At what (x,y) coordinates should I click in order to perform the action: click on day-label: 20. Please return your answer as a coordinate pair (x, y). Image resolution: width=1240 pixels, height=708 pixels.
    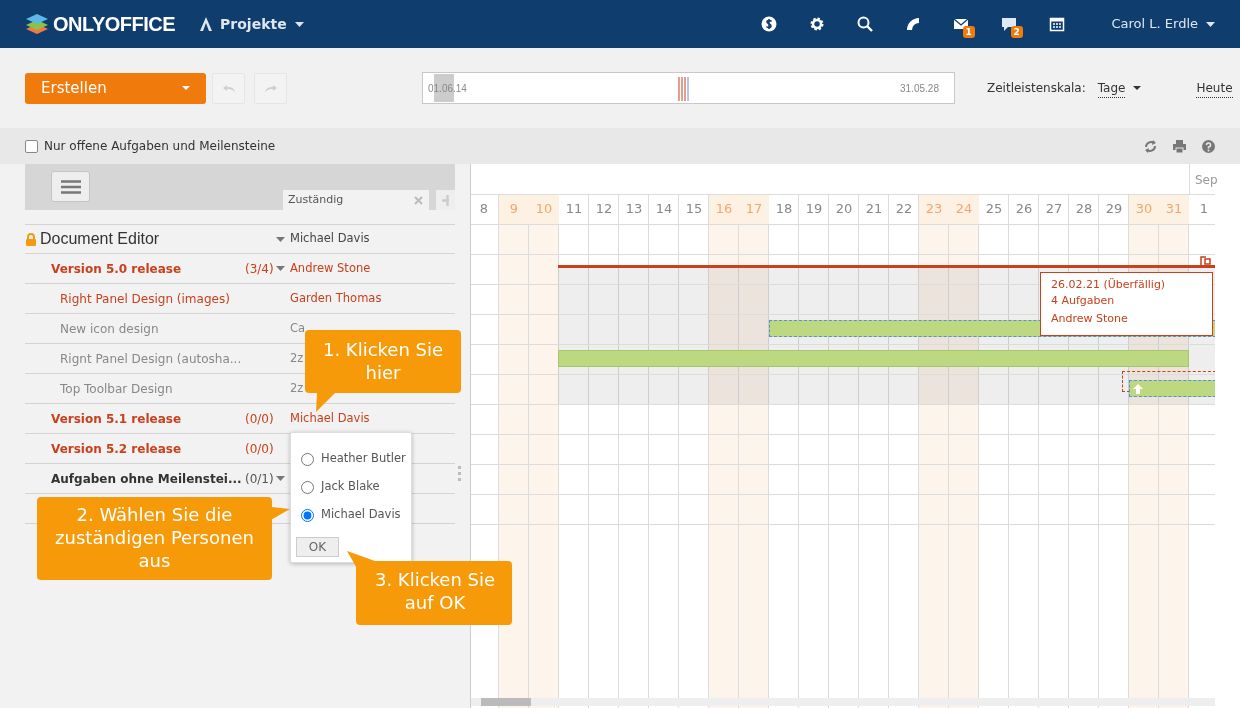
    Looking at the image, I should click on (844, 209).